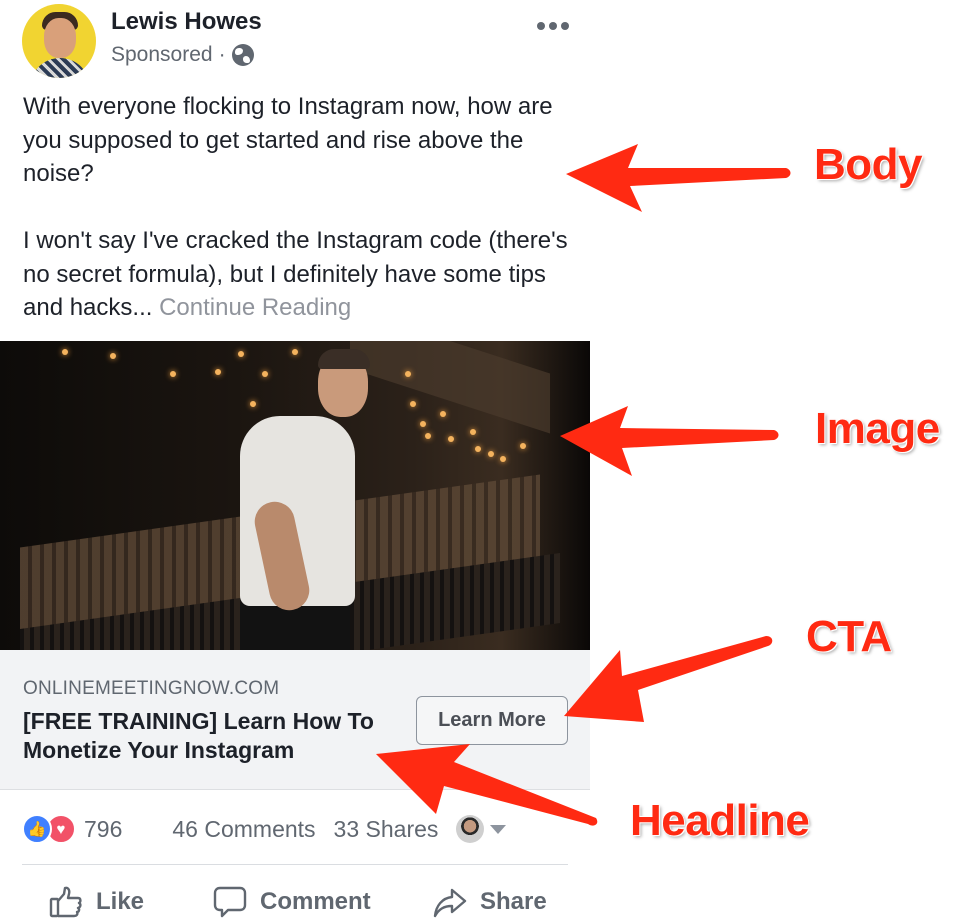 The width and height of the screenshot is (974, 924). I want to click on annotation-body: Body, so click(868, 164).